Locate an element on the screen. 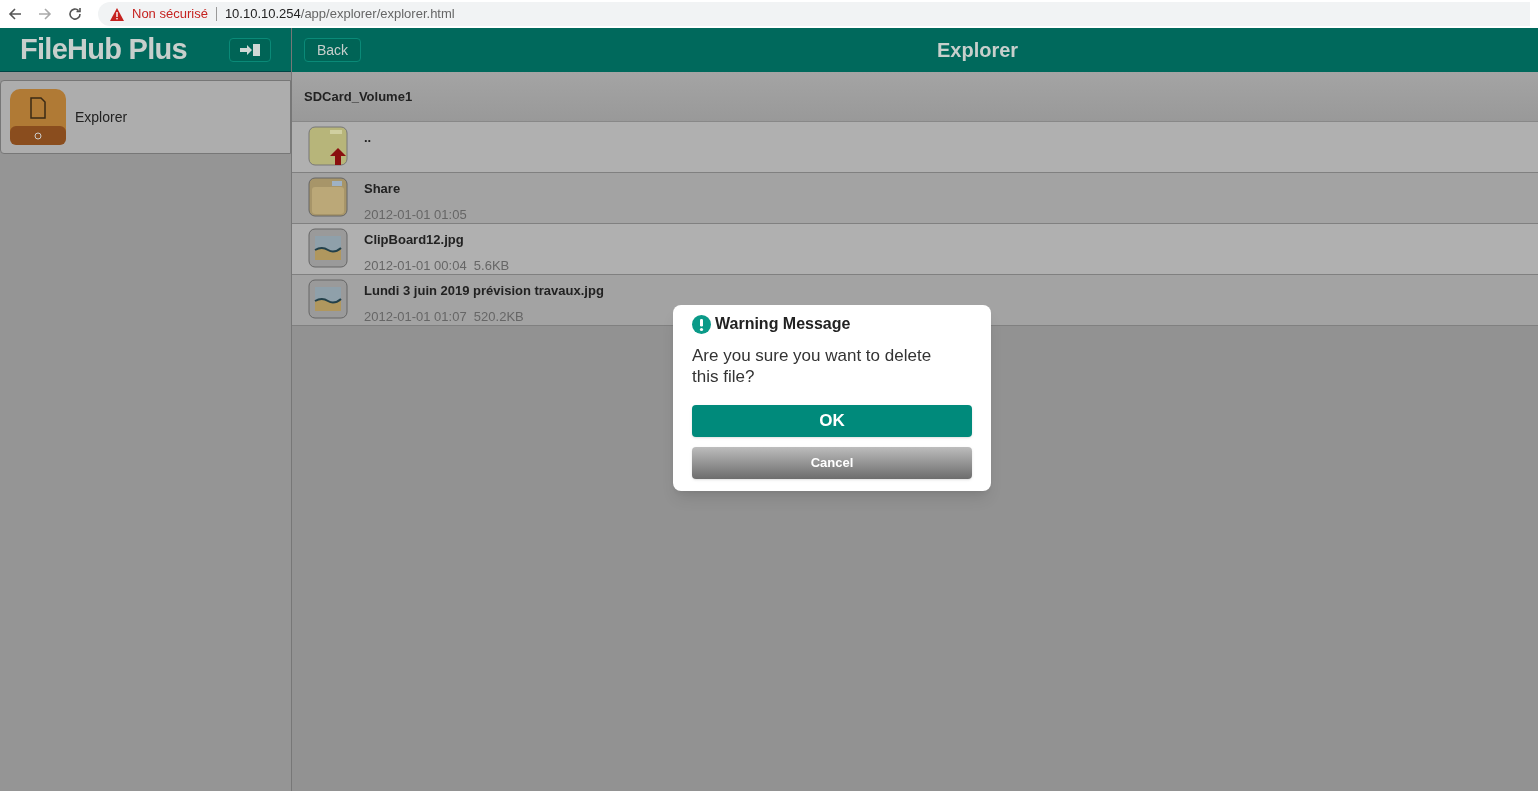 This screenshot has width=1538, height=791. file-name: Lundi 3 juin 2019 prévision travaux.jpg is located at coordinates (484, 291).